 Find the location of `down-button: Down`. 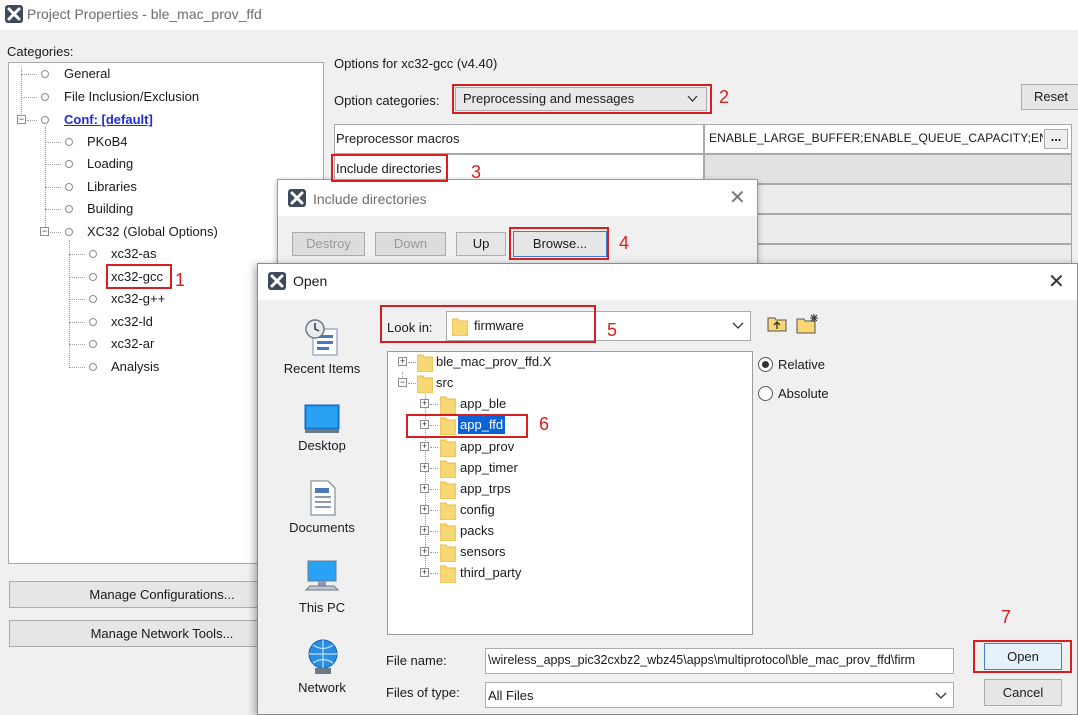

down-button: Down is located at coordinates (410, 244).